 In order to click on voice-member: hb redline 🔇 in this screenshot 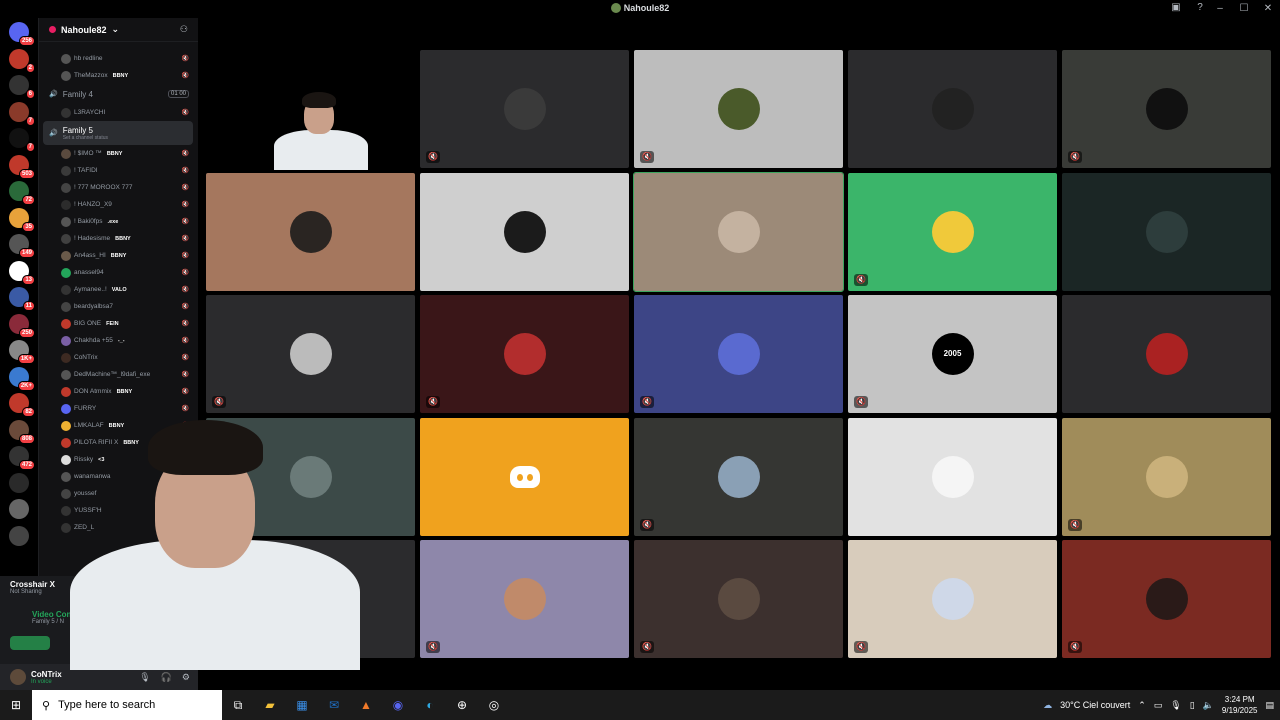, I will do `click(118, 58)`.